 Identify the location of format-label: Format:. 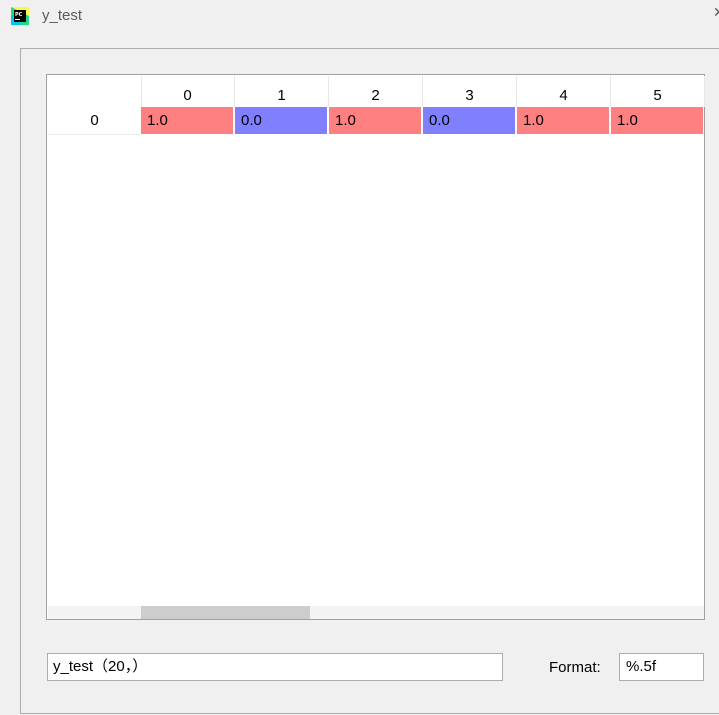
(575, 667).